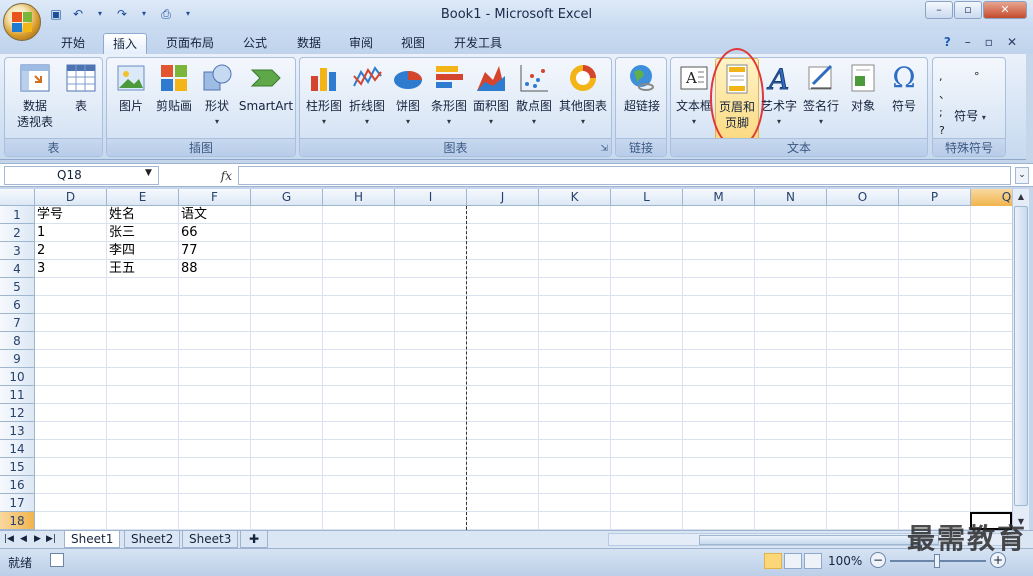 The image size is (1033, 576). Describe the element at coordinates (642, 88) in the screenshot. I see `hyperlink-button: 超链接` at that location.